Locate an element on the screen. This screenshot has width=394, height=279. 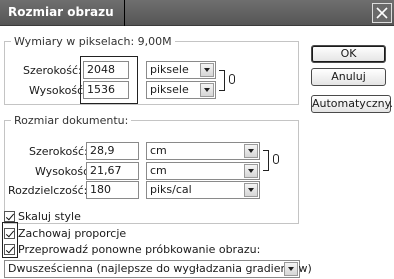
close-button is located at coordinates (382, 13).